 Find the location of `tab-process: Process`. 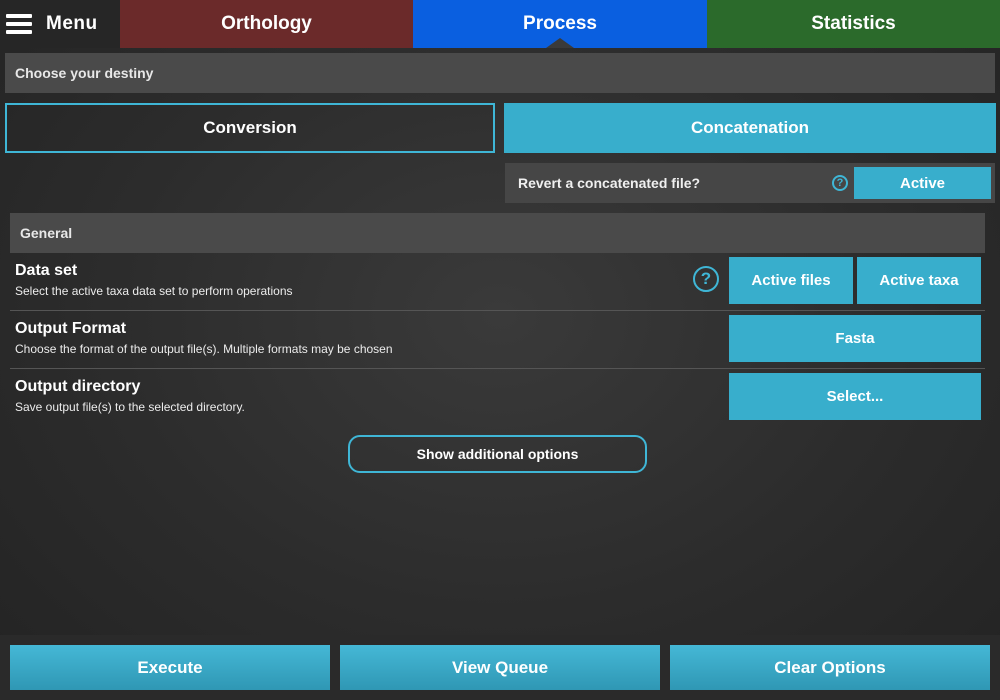

tab-process: Process is located at coordinates (560, 24).